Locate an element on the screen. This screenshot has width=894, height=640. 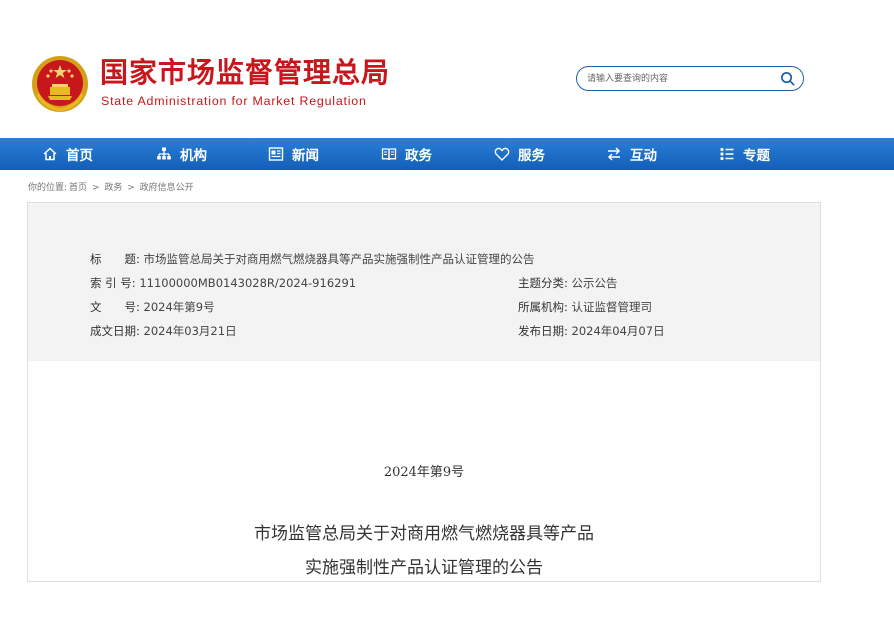
meta-topic-value: 公示公告 is located at coordinates (594, 283).